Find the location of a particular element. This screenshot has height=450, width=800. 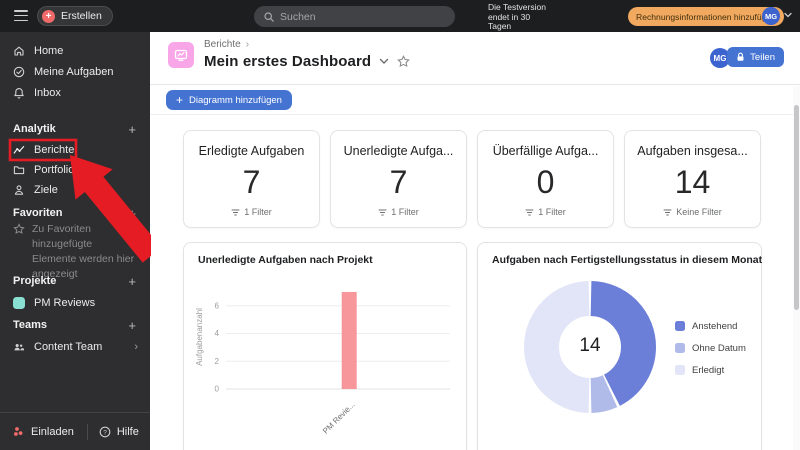

invite-label: Einladen is located at coordinates (52, 431).